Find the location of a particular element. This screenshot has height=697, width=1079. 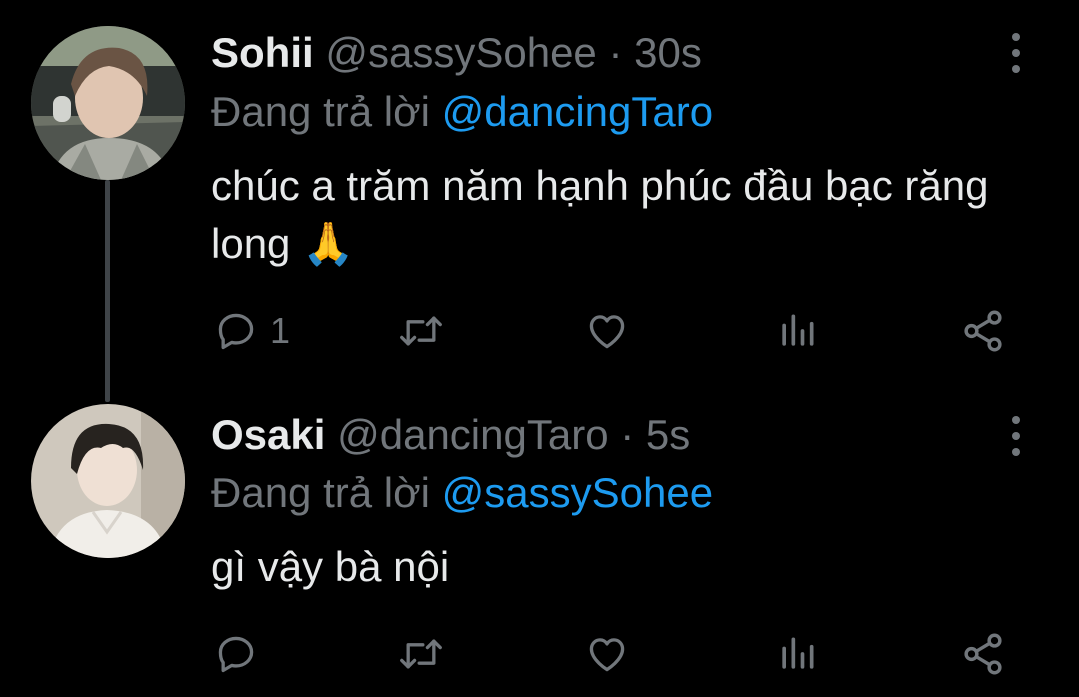

user-handle: @dancingTaro is located at coordinates (472, 434).